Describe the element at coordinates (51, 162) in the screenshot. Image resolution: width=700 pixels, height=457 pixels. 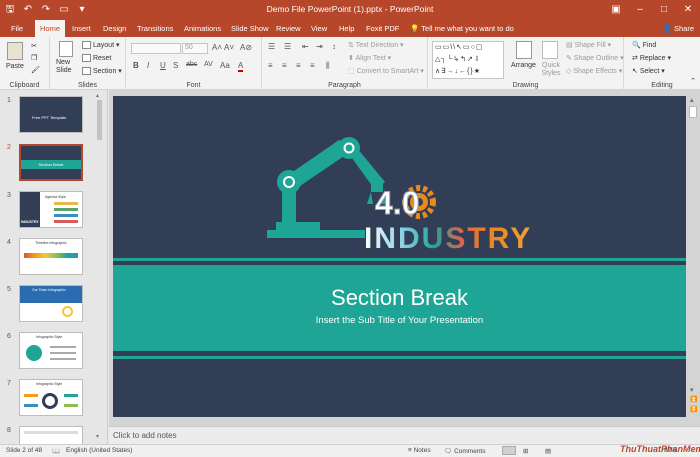
I see `slide-thumbnail-selected: Section Break` at that location.